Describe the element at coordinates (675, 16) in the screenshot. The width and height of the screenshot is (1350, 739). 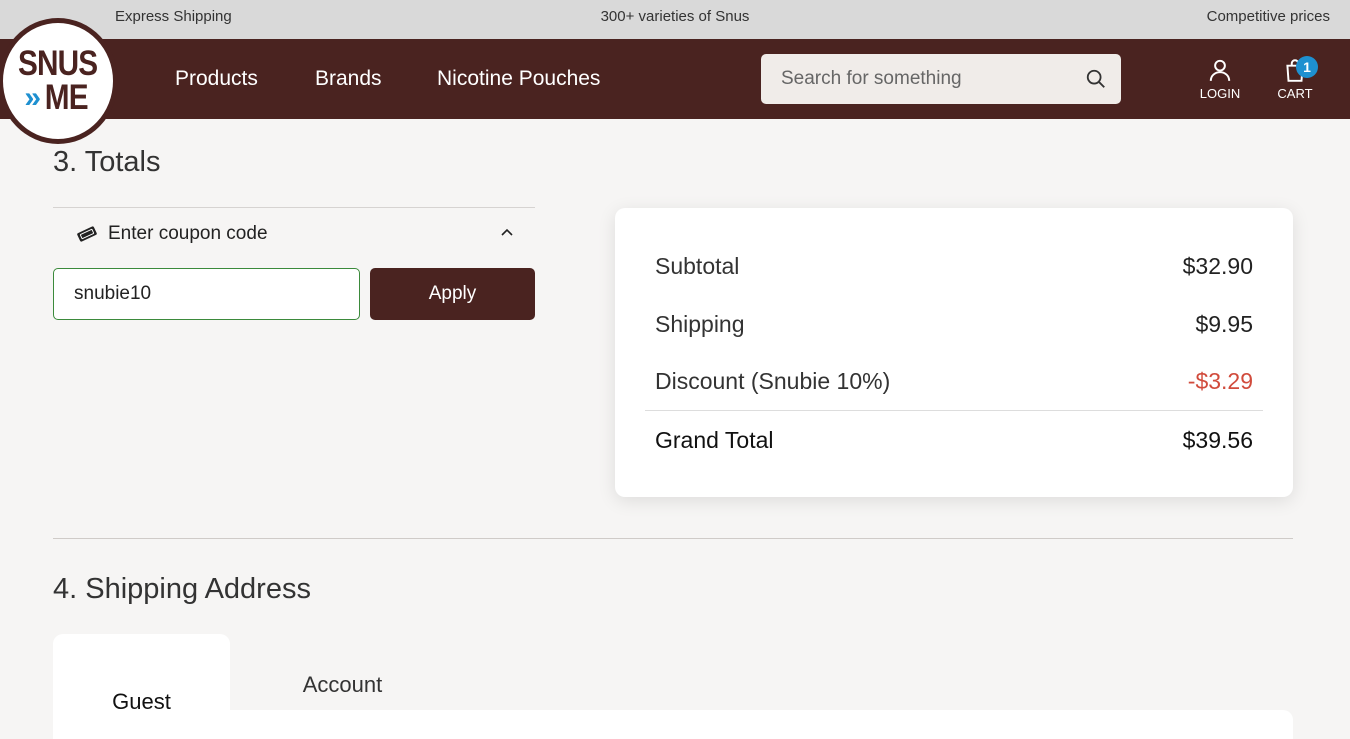
I see `announcement-varieties: 300+ varieties of Snus` at that location.